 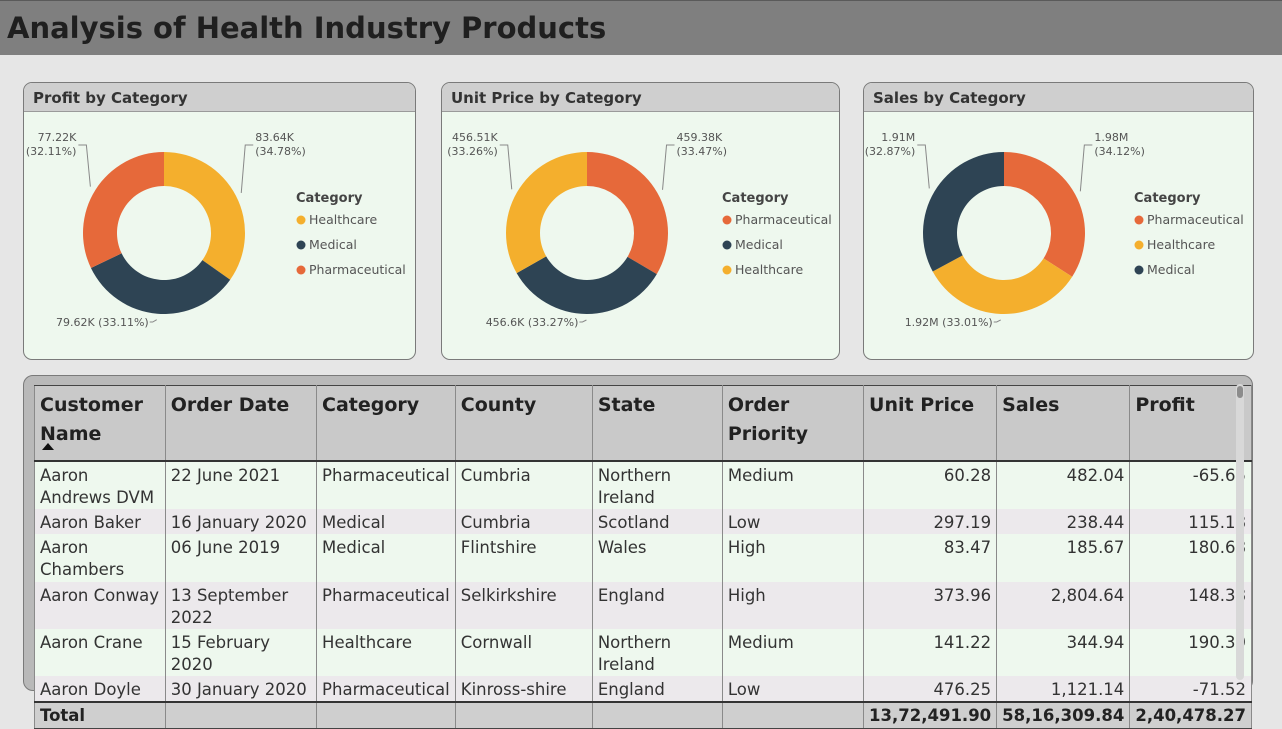 What do you see at coordinates (930, 688) in the screenshot?
I see `table-cell: 476.25` at bounding box center [930, 688].